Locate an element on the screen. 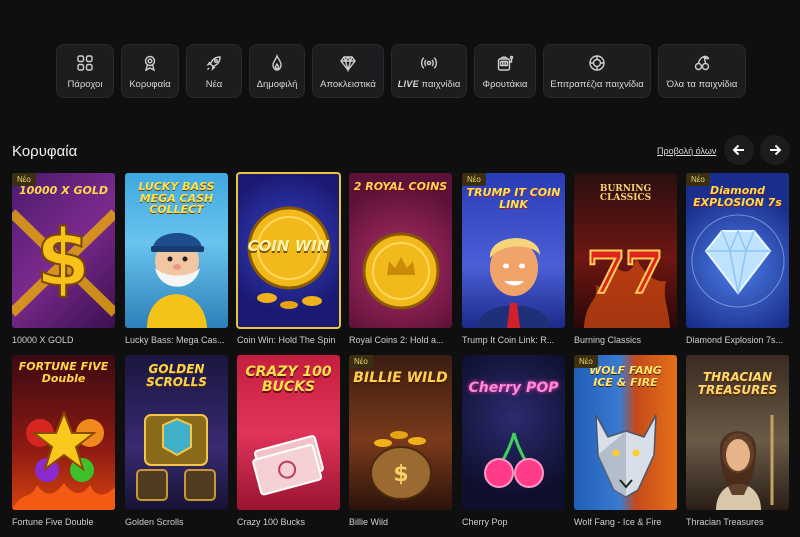 The height and width of the screenshot is (537, 800). category-label: Όλα τα παιχνίδια is located at coordinates (702, 84).